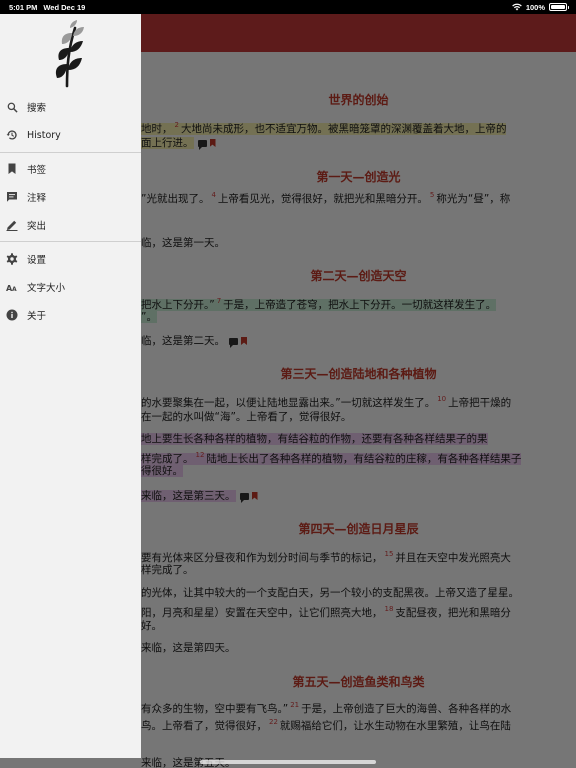  Describe the element at coordinates (288, 762) in the screenshot. I see `home-indicator` at that location.